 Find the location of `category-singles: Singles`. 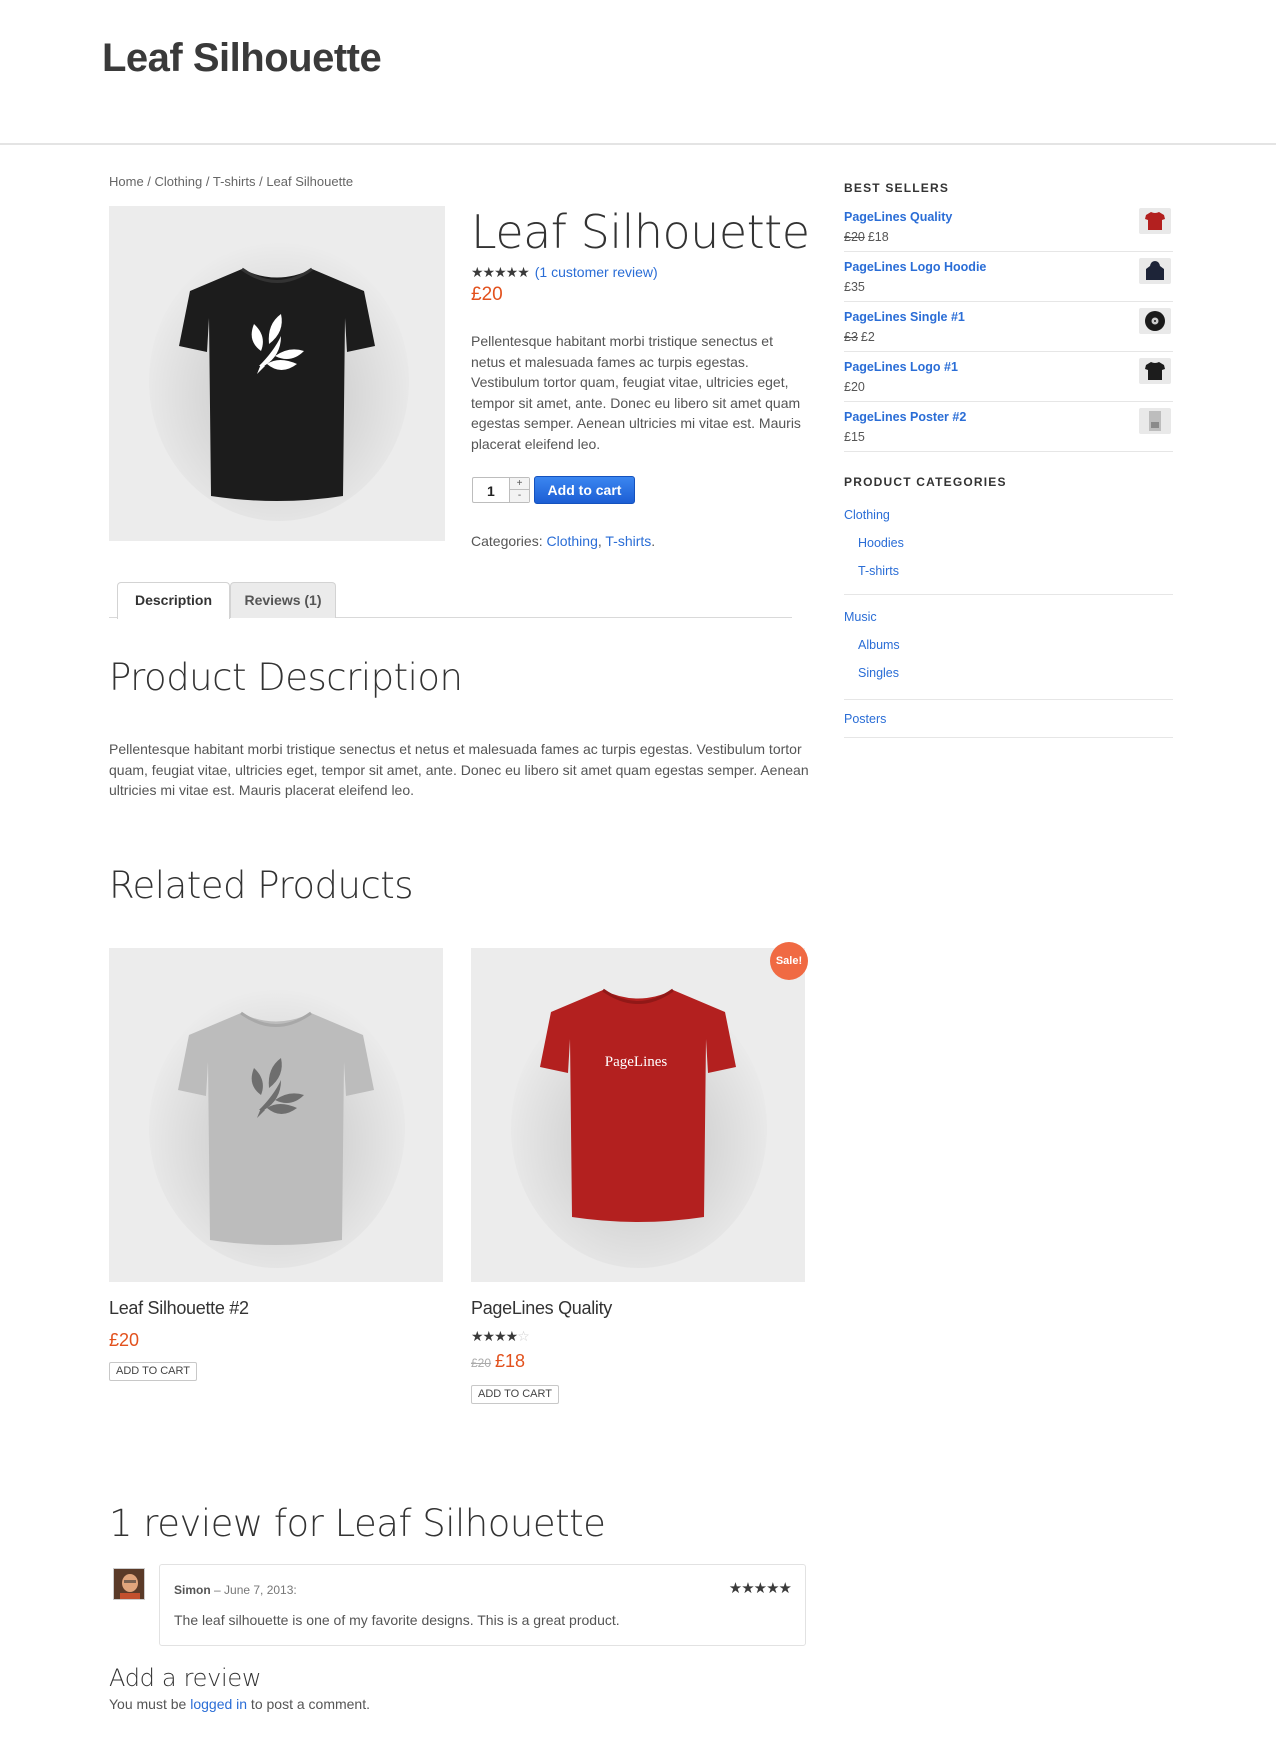

category-singles: Singles is located at coordinates (878, 673).